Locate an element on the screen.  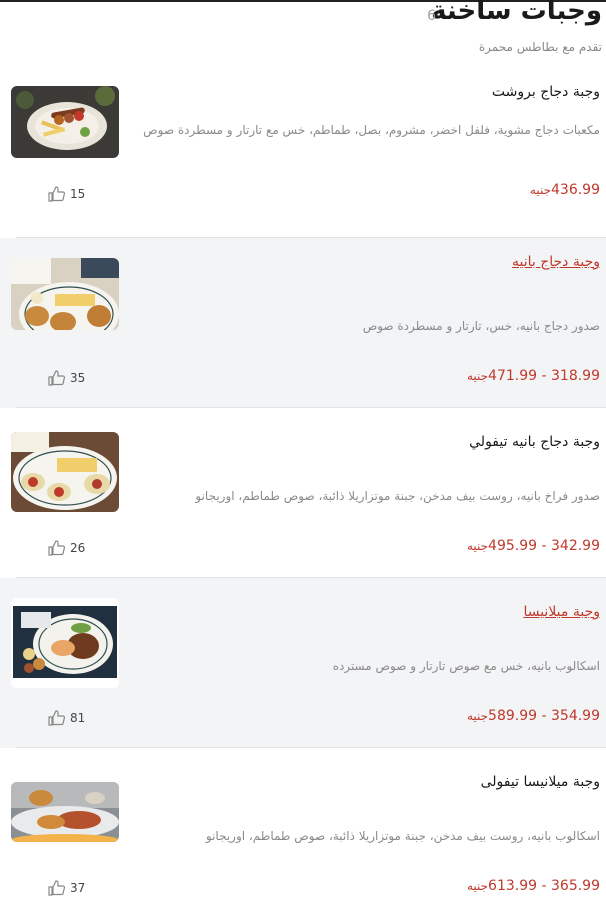
likes-count: 35 is located at coordinates (78, 378).